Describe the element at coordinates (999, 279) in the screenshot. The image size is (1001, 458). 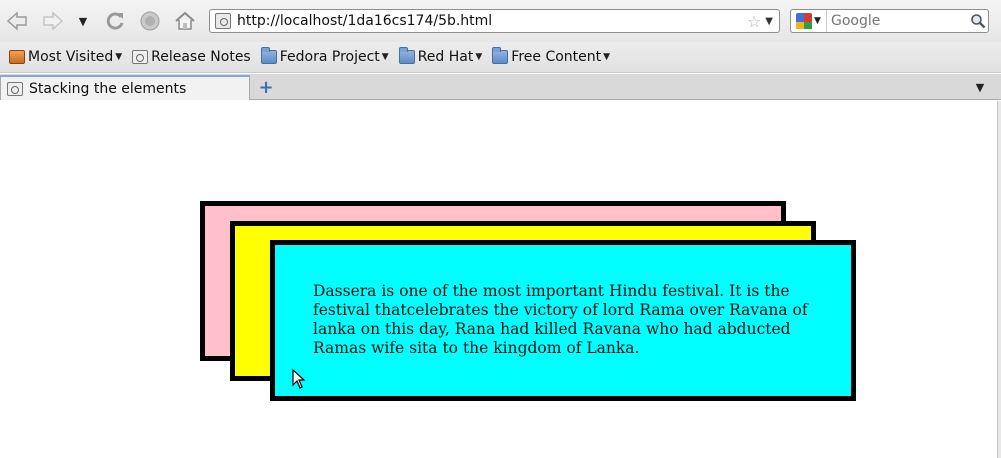
I see `scrollbar-edge` at that location.